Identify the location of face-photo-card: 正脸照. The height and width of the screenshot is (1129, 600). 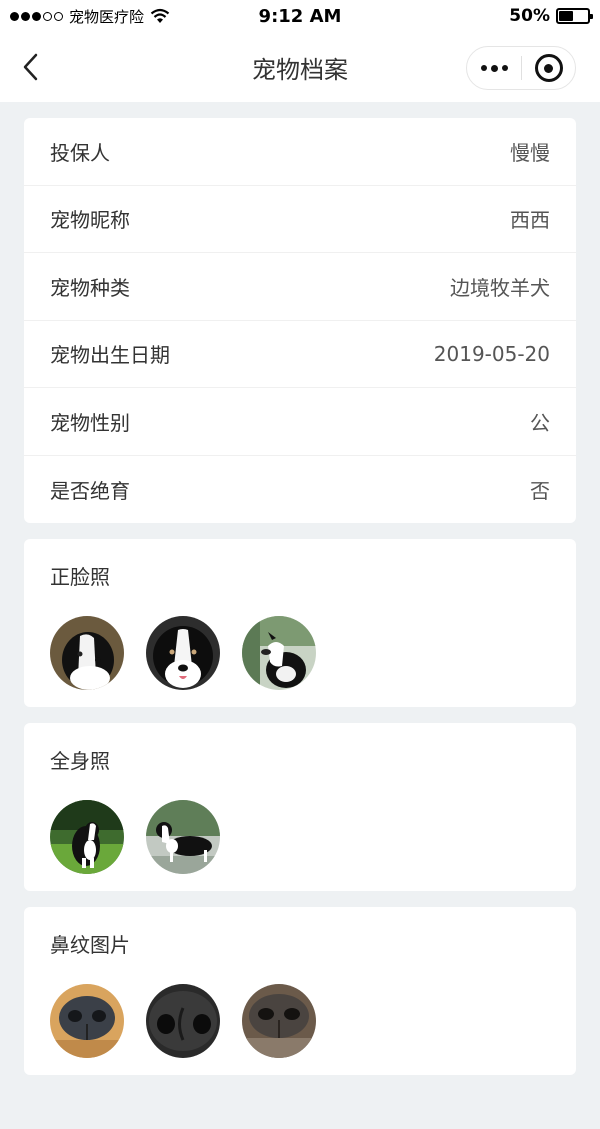
(300, 623).